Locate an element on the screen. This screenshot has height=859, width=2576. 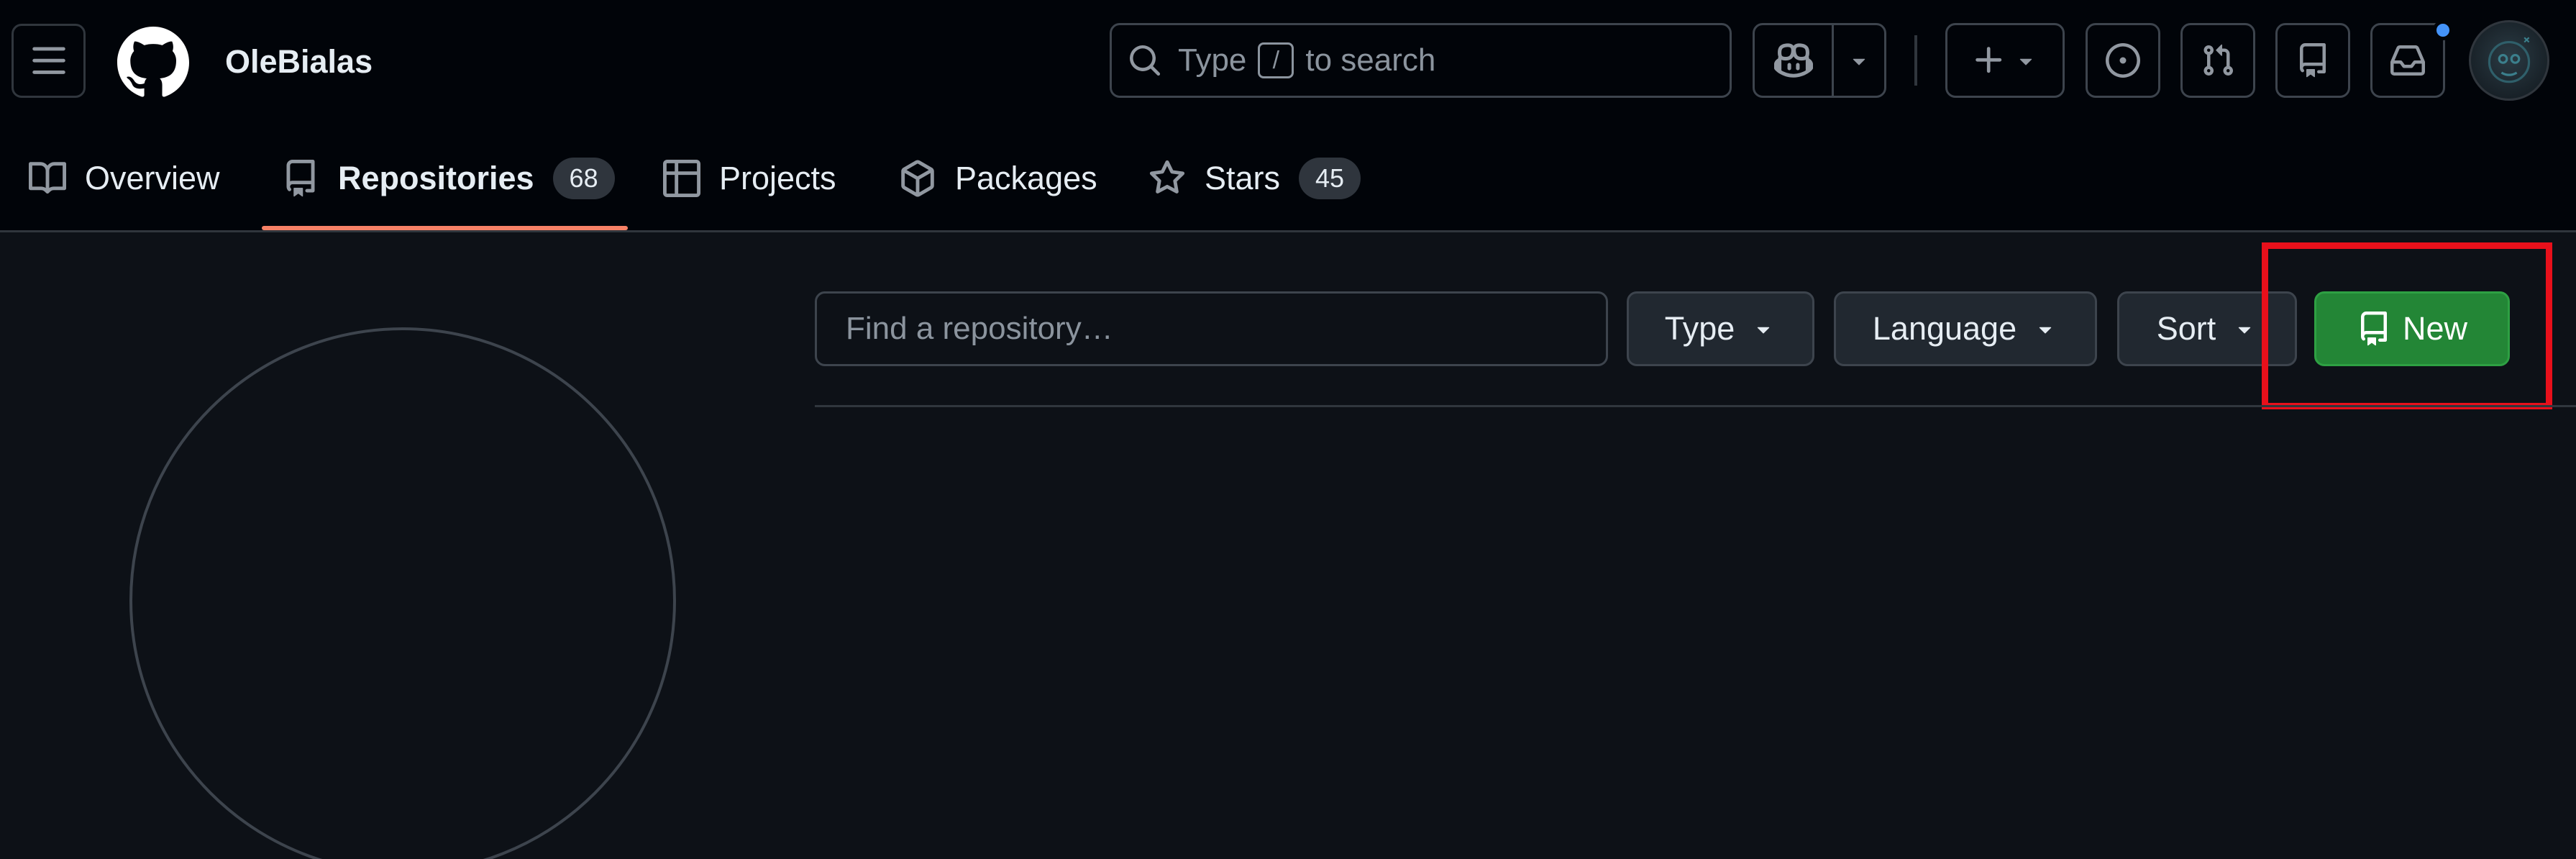
menu-button is located at coordinates (49, 61).